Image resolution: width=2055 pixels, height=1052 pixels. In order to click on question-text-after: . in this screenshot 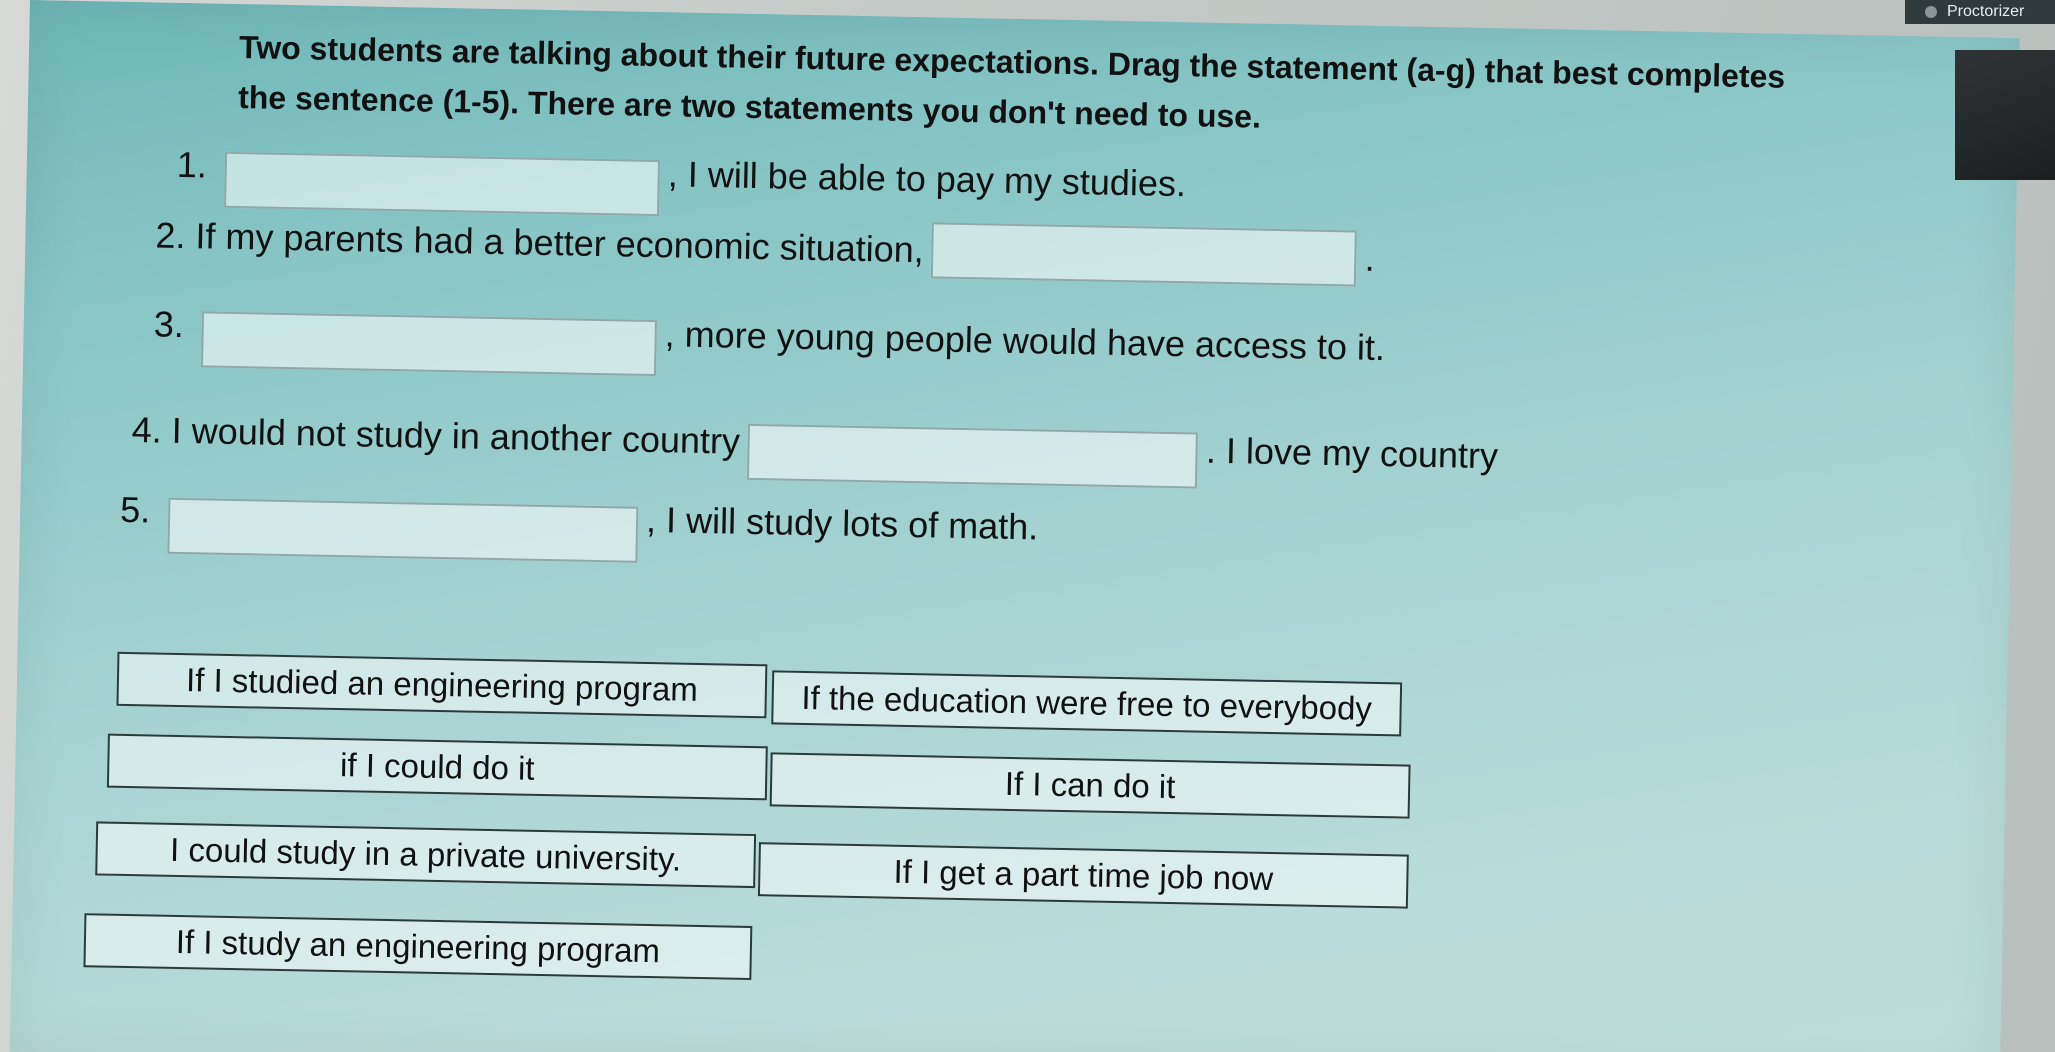, I will do `click(1370, 258)`.